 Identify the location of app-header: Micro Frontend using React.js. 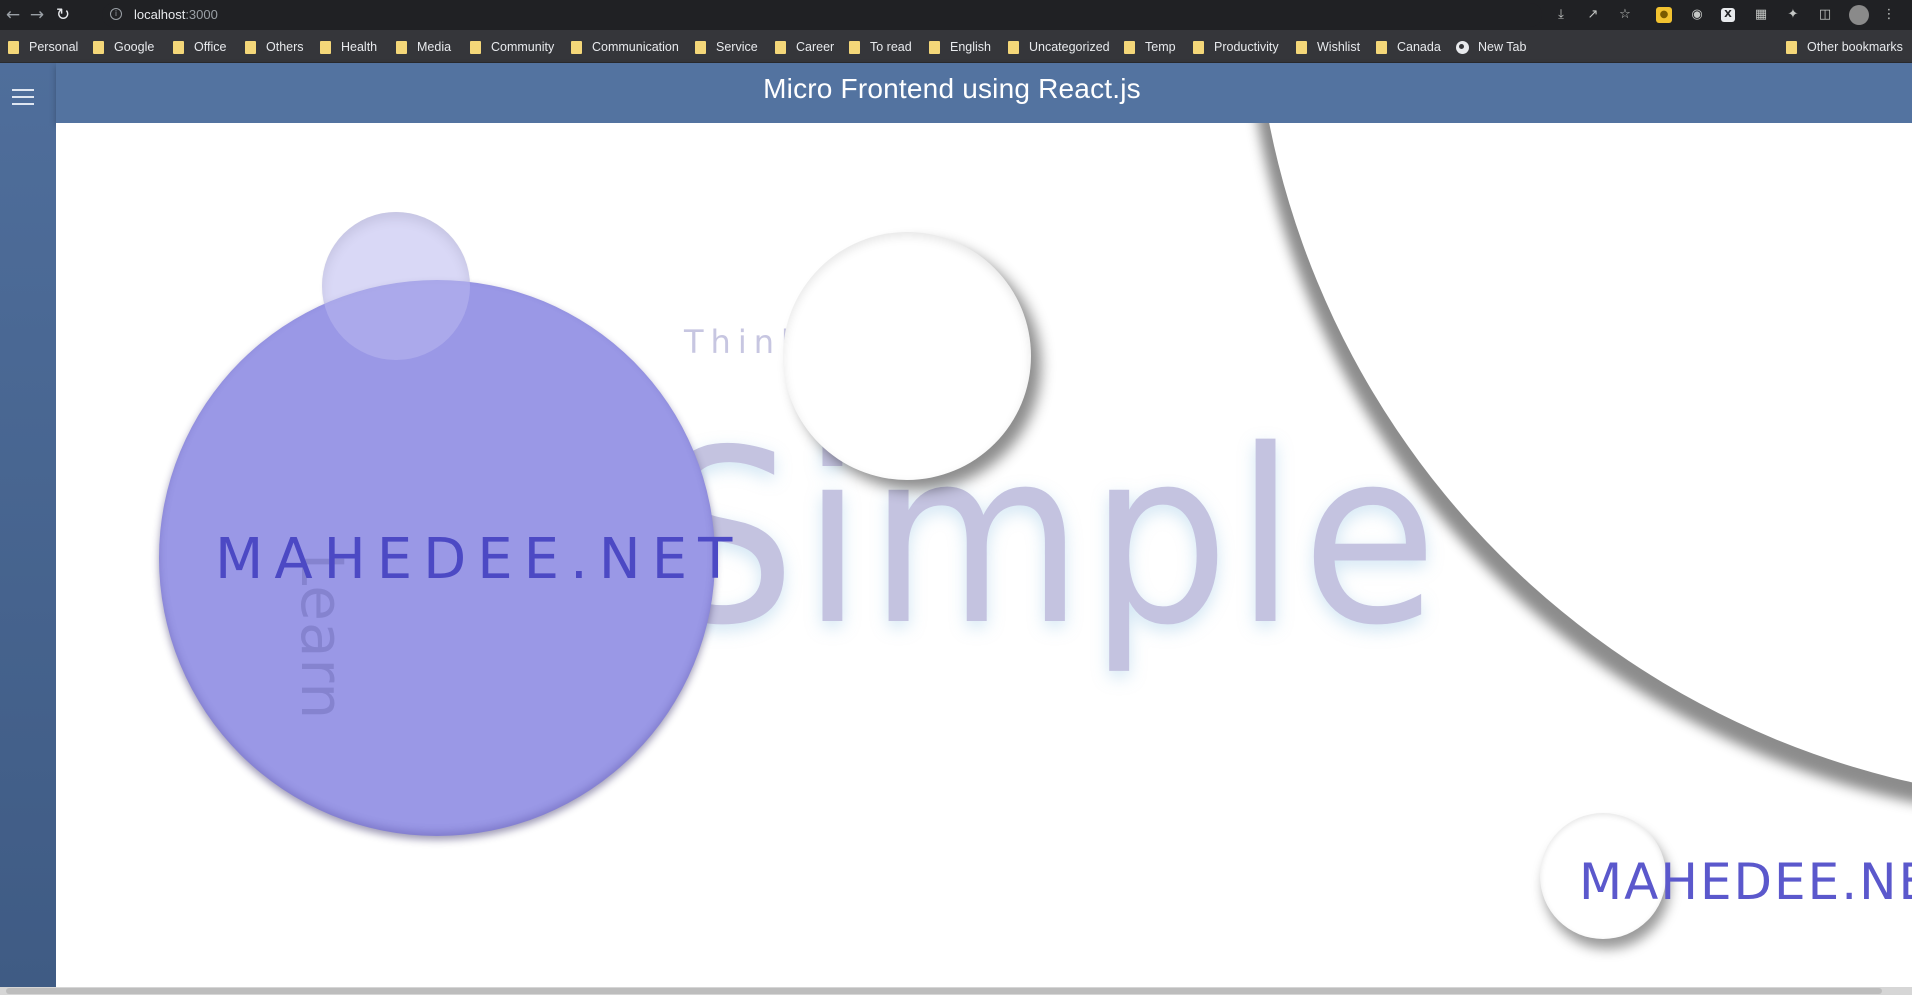
(984, 93).